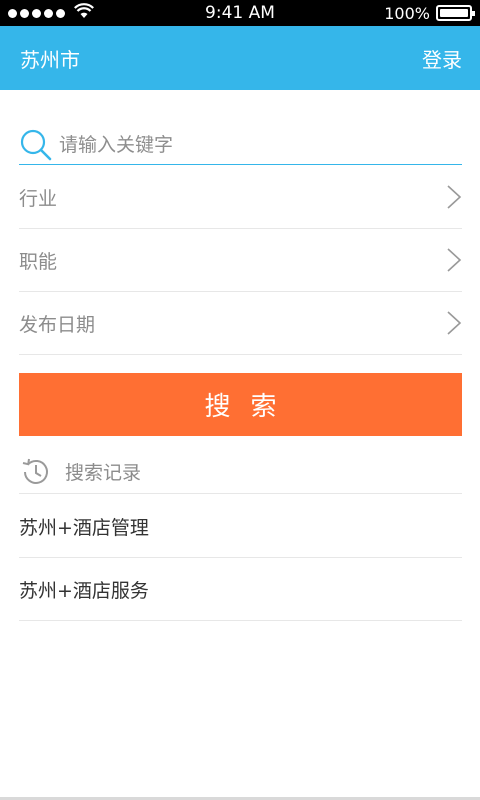  What do you see at coordinates (442, 58) in the screenshot?
I see `login-button: 登录` at bounding box center [442, 58].